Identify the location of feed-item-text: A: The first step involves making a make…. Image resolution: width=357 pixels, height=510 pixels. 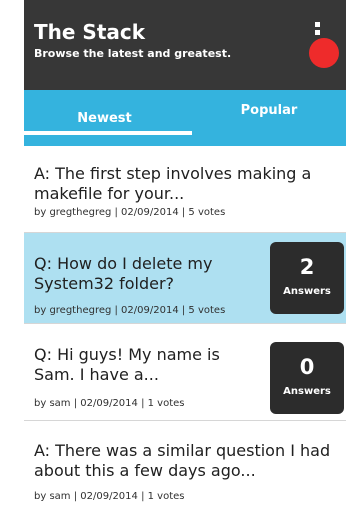
(173, 183).